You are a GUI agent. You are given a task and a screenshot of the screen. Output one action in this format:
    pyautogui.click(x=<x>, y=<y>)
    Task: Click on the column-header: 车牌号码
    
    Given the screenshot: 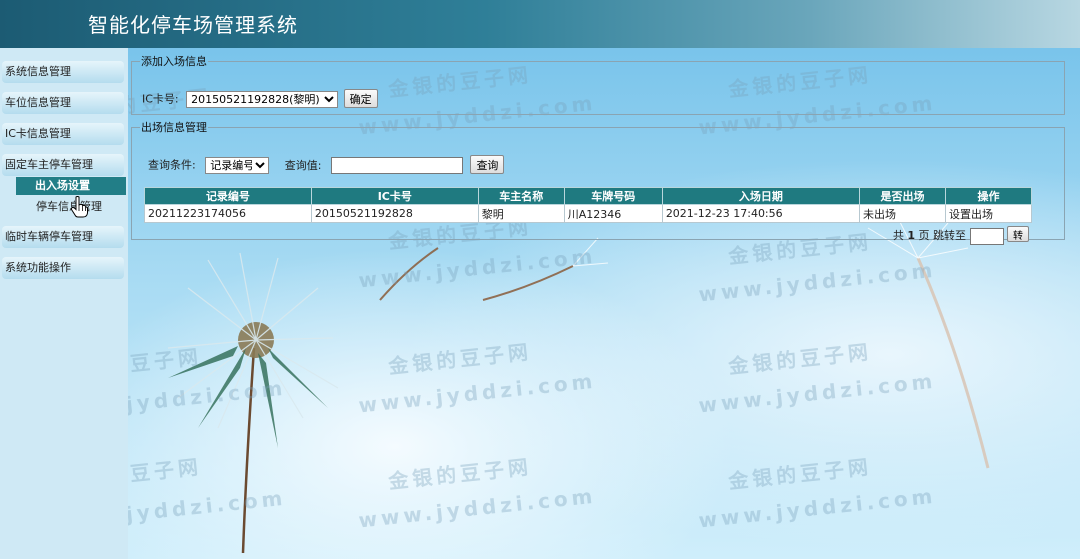 What is the action you would take?
    pyautogui.click(x=613, y=196)
    